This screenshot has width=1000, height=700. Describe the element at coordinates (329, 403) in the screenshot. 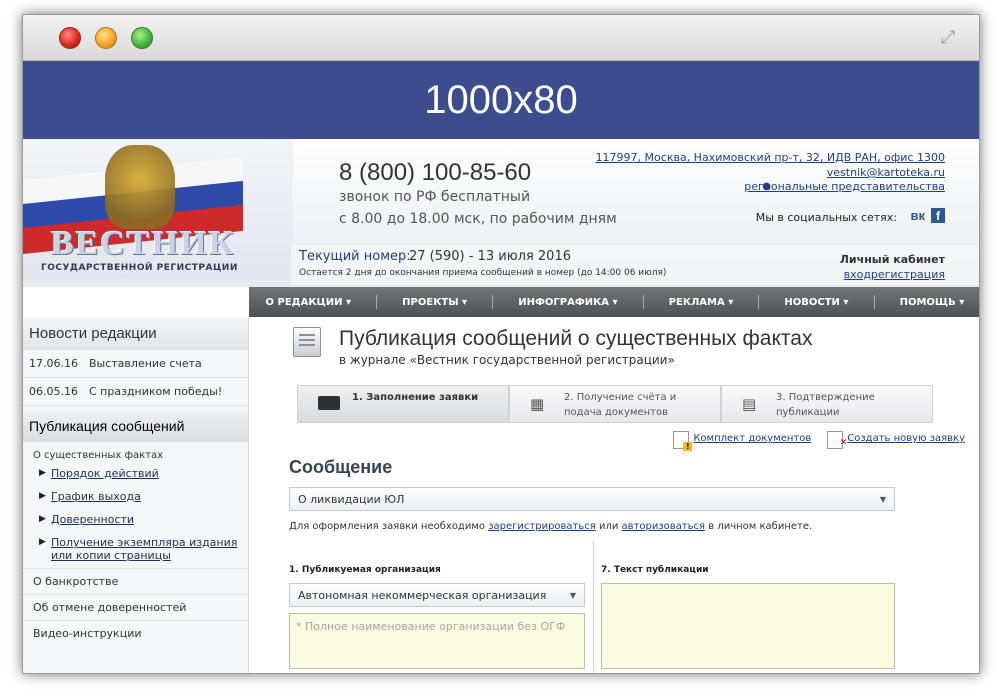

I see `laptop-icon` at that location.